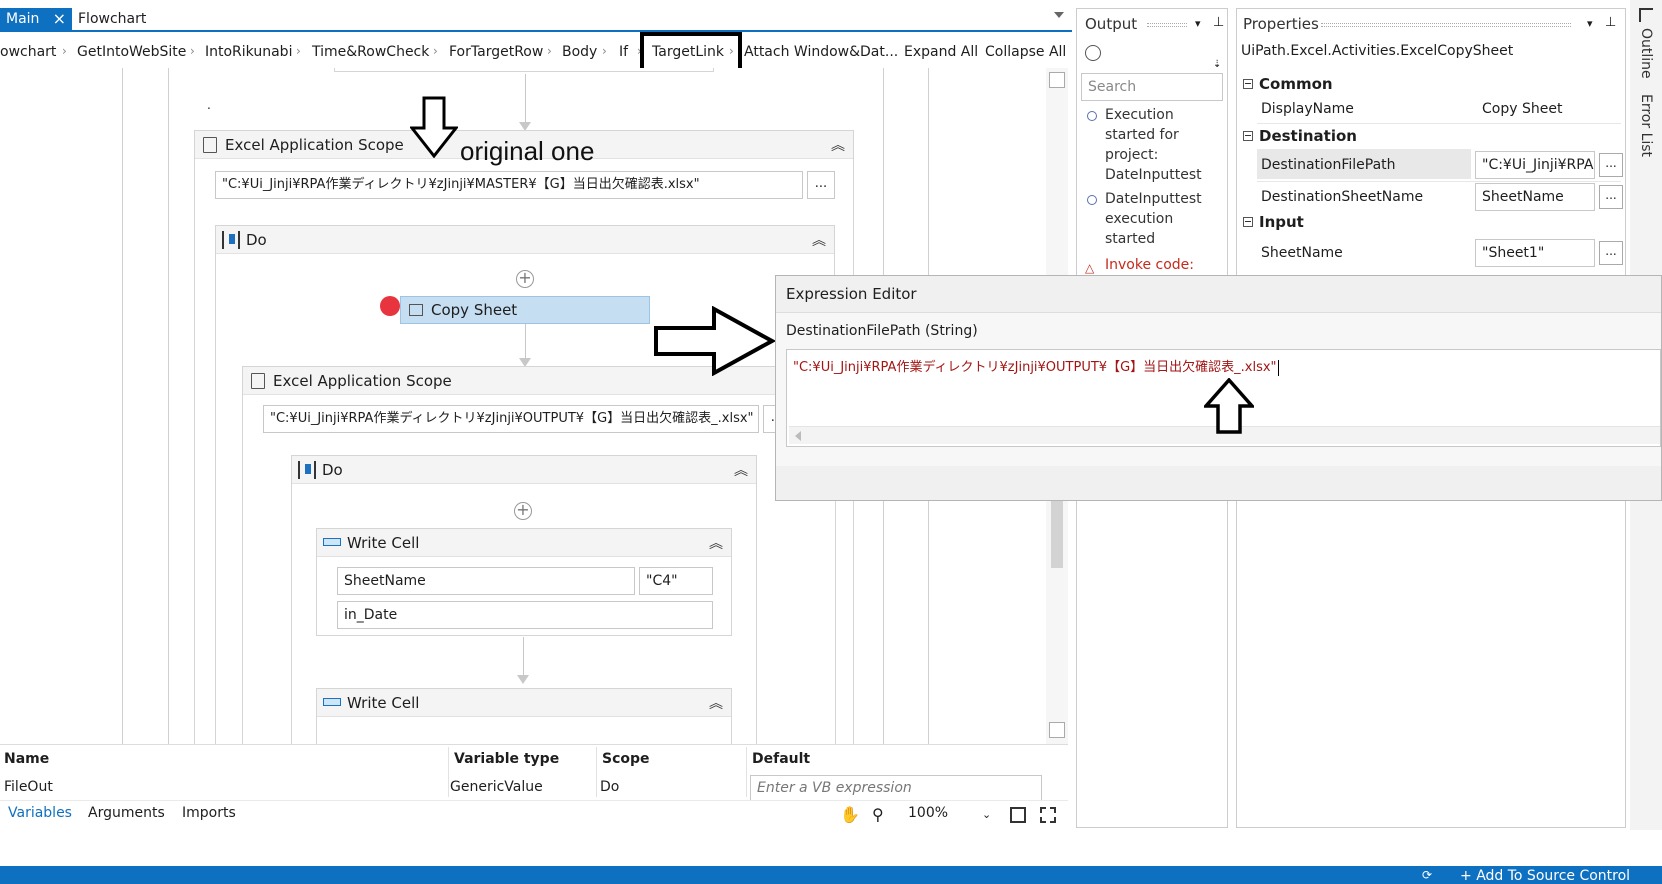 The width and height of the screenshot is (1662, 884). What do you see at coordinates (579, 52) in the screenshot?
I see `breadcrumb-item-body: Body` at bounding box center [579, 52].